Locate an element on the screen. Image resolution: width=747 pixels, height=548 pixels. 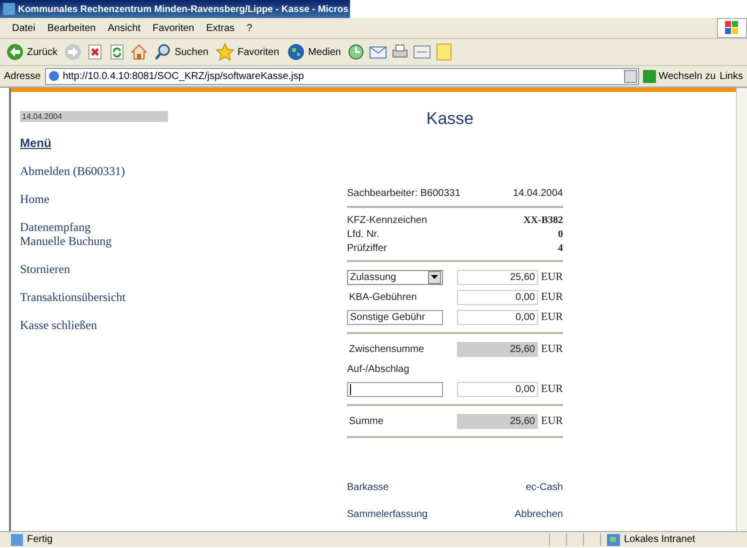
links-label: Links is located at coordinates (731, 76).